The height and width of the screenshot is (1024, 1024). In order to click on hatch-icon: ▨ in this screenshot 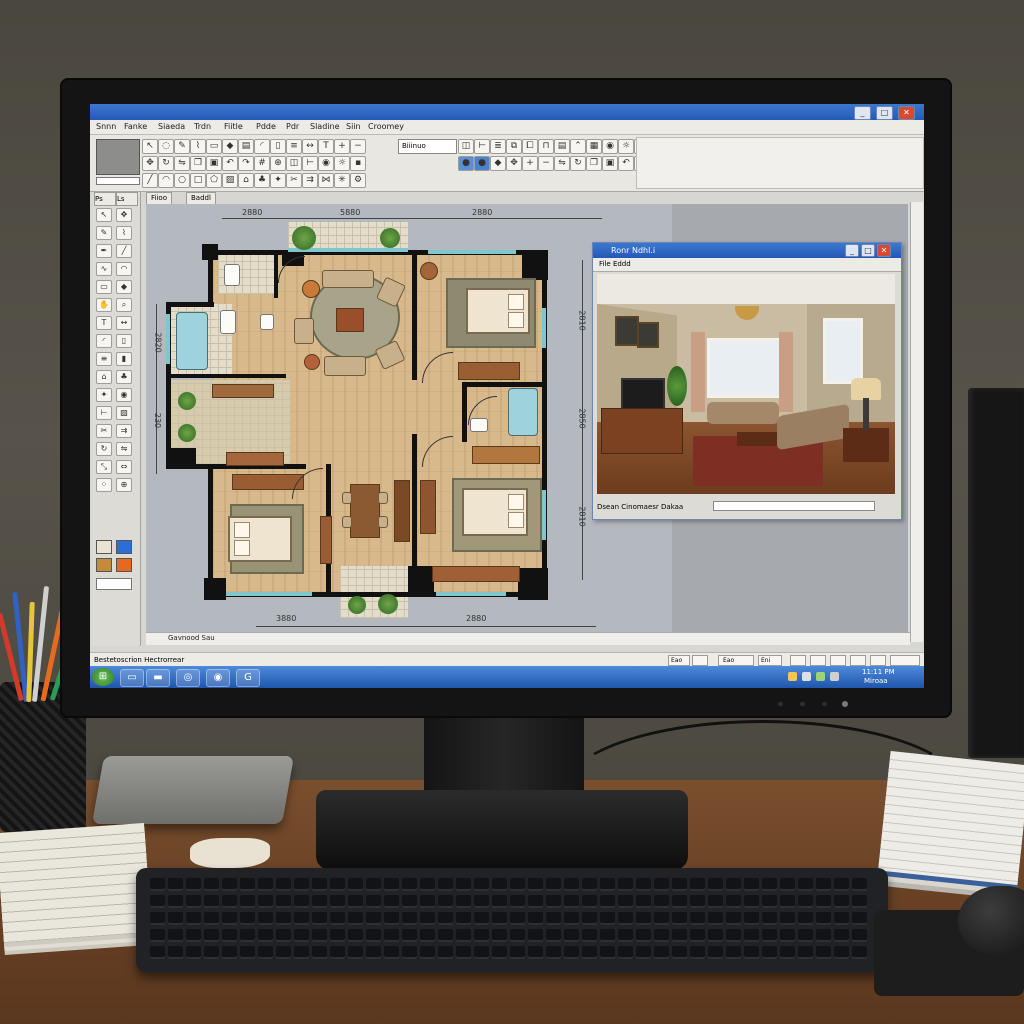, I will do `click(230, 180)`.